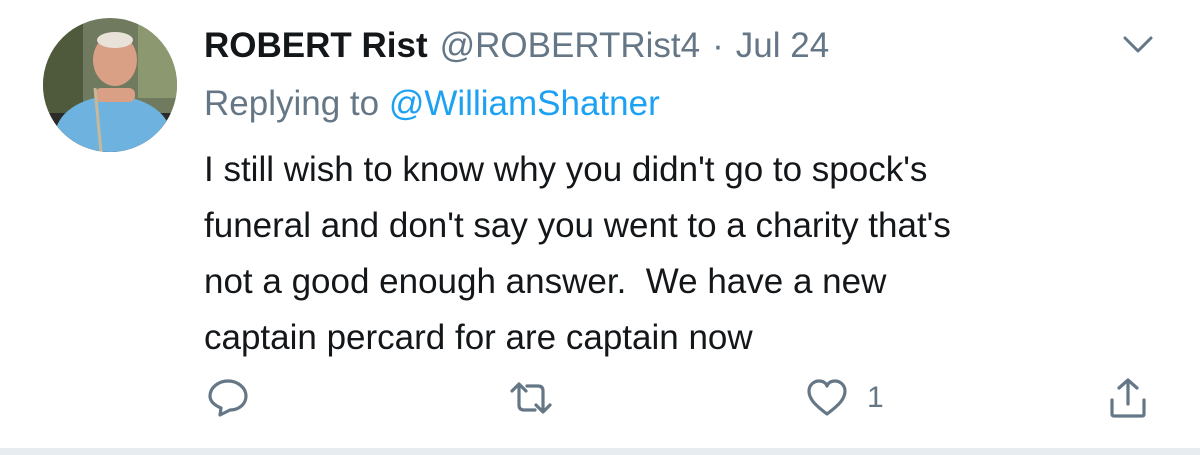  I want to click on tweet-header: ROBERT Rist @ROBERTRist4 · Jul 24, so click(516, 46).